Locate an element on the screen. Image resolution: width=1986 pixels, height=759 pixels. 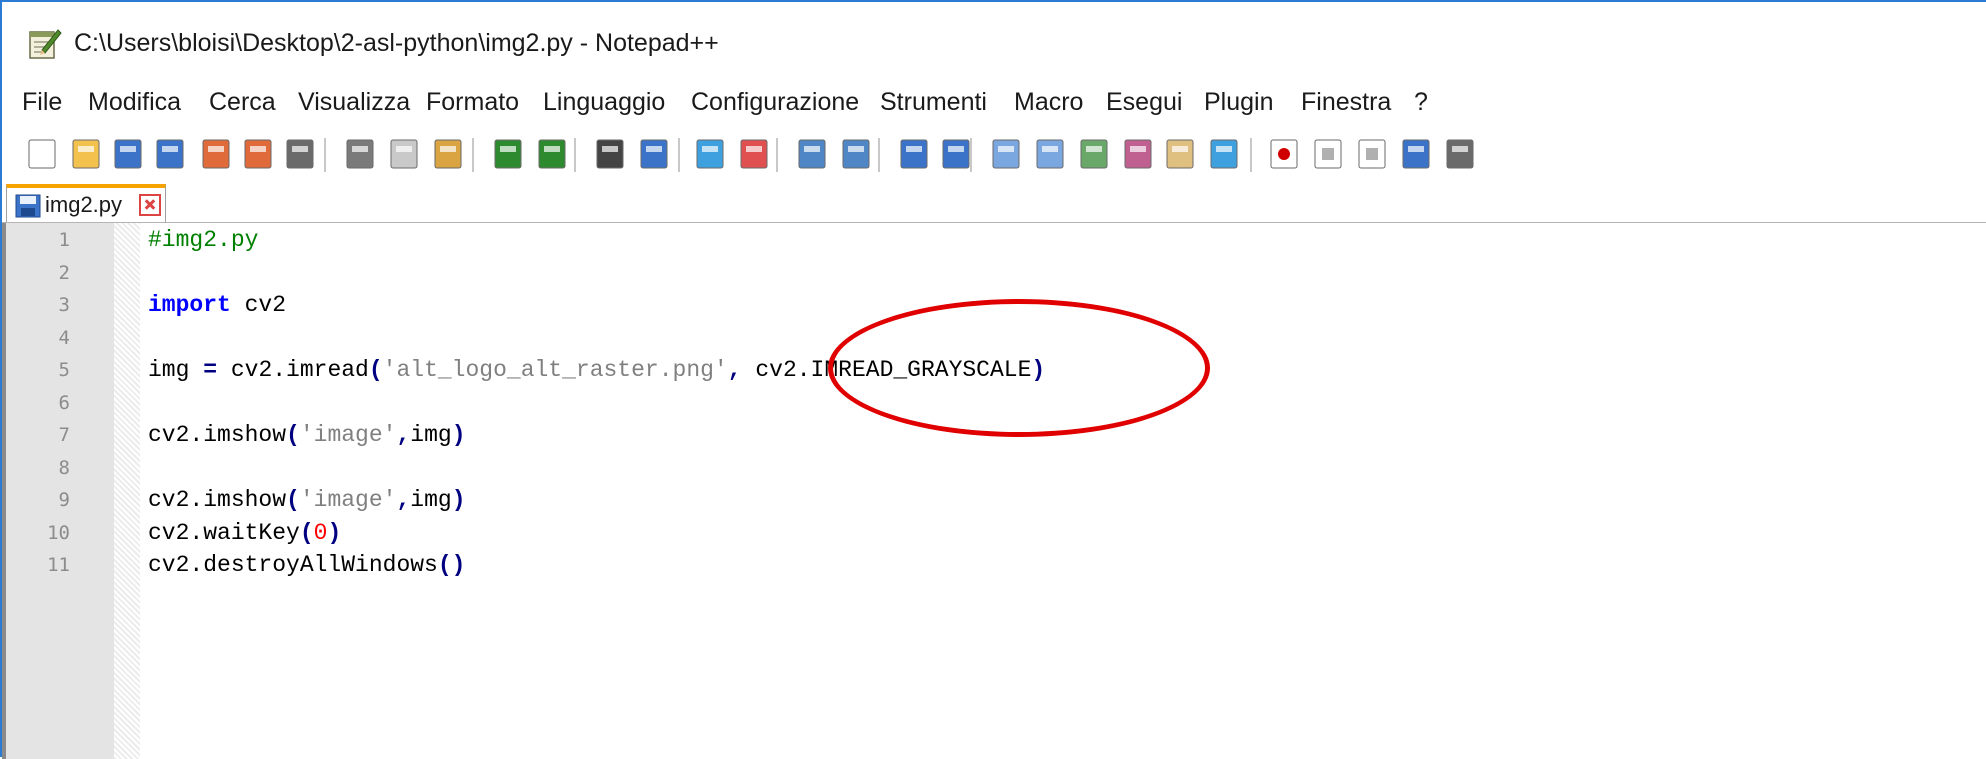
sync-horizontal-icon is located at coordinates (856, 154).